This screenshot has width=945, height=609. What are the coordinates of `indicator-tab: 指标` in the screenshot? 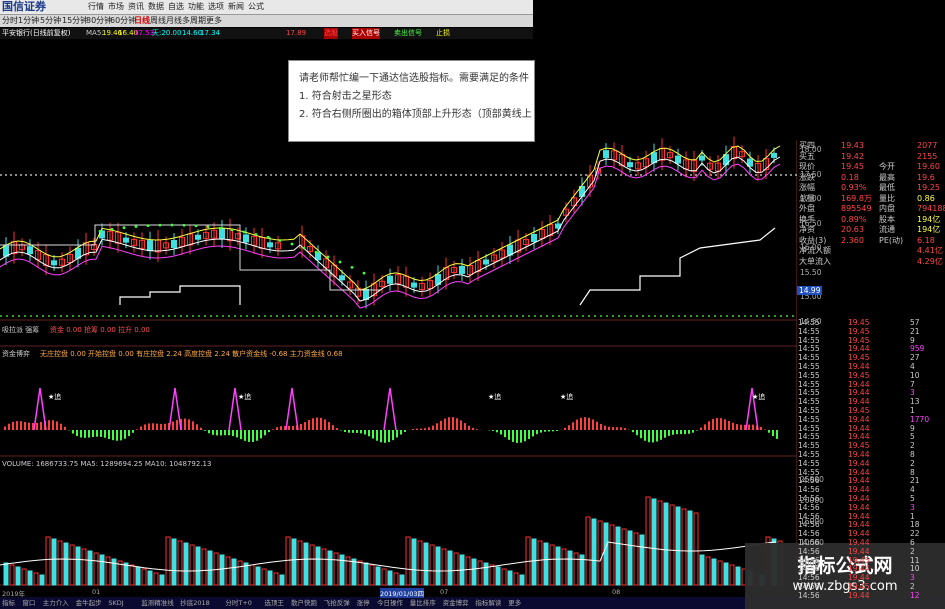 It's located at (8, 603).